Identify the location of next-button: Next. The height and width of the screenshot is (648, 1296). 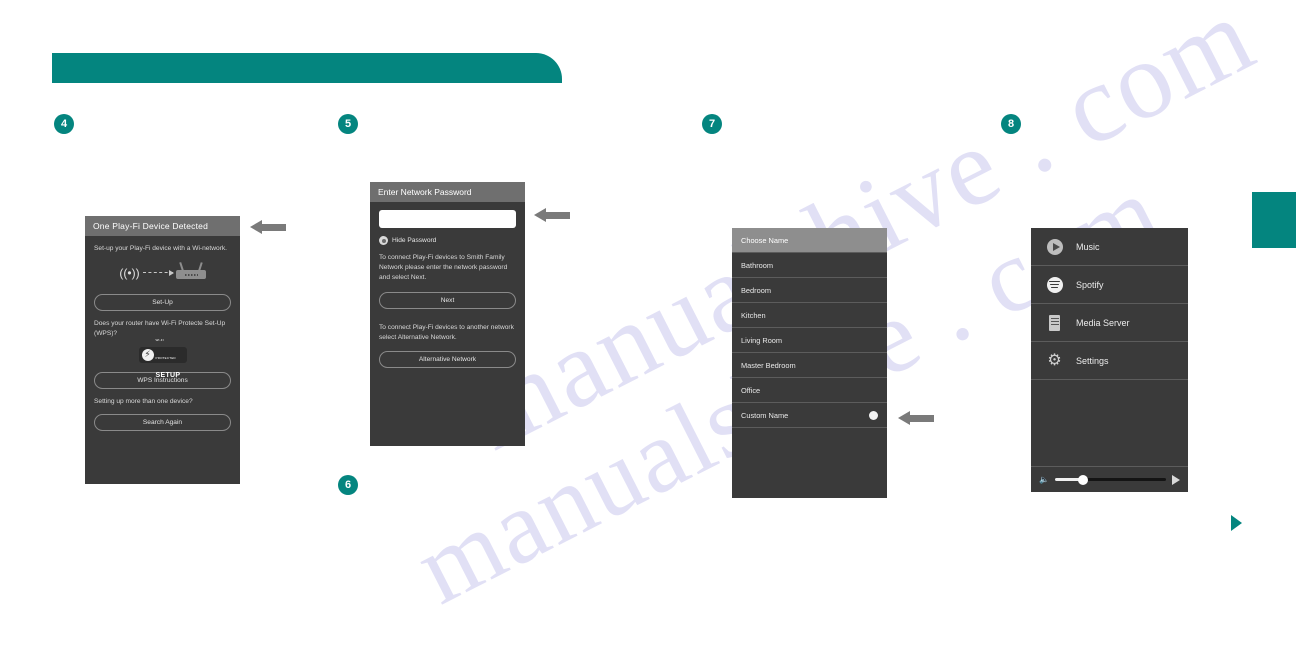
(447, 300).